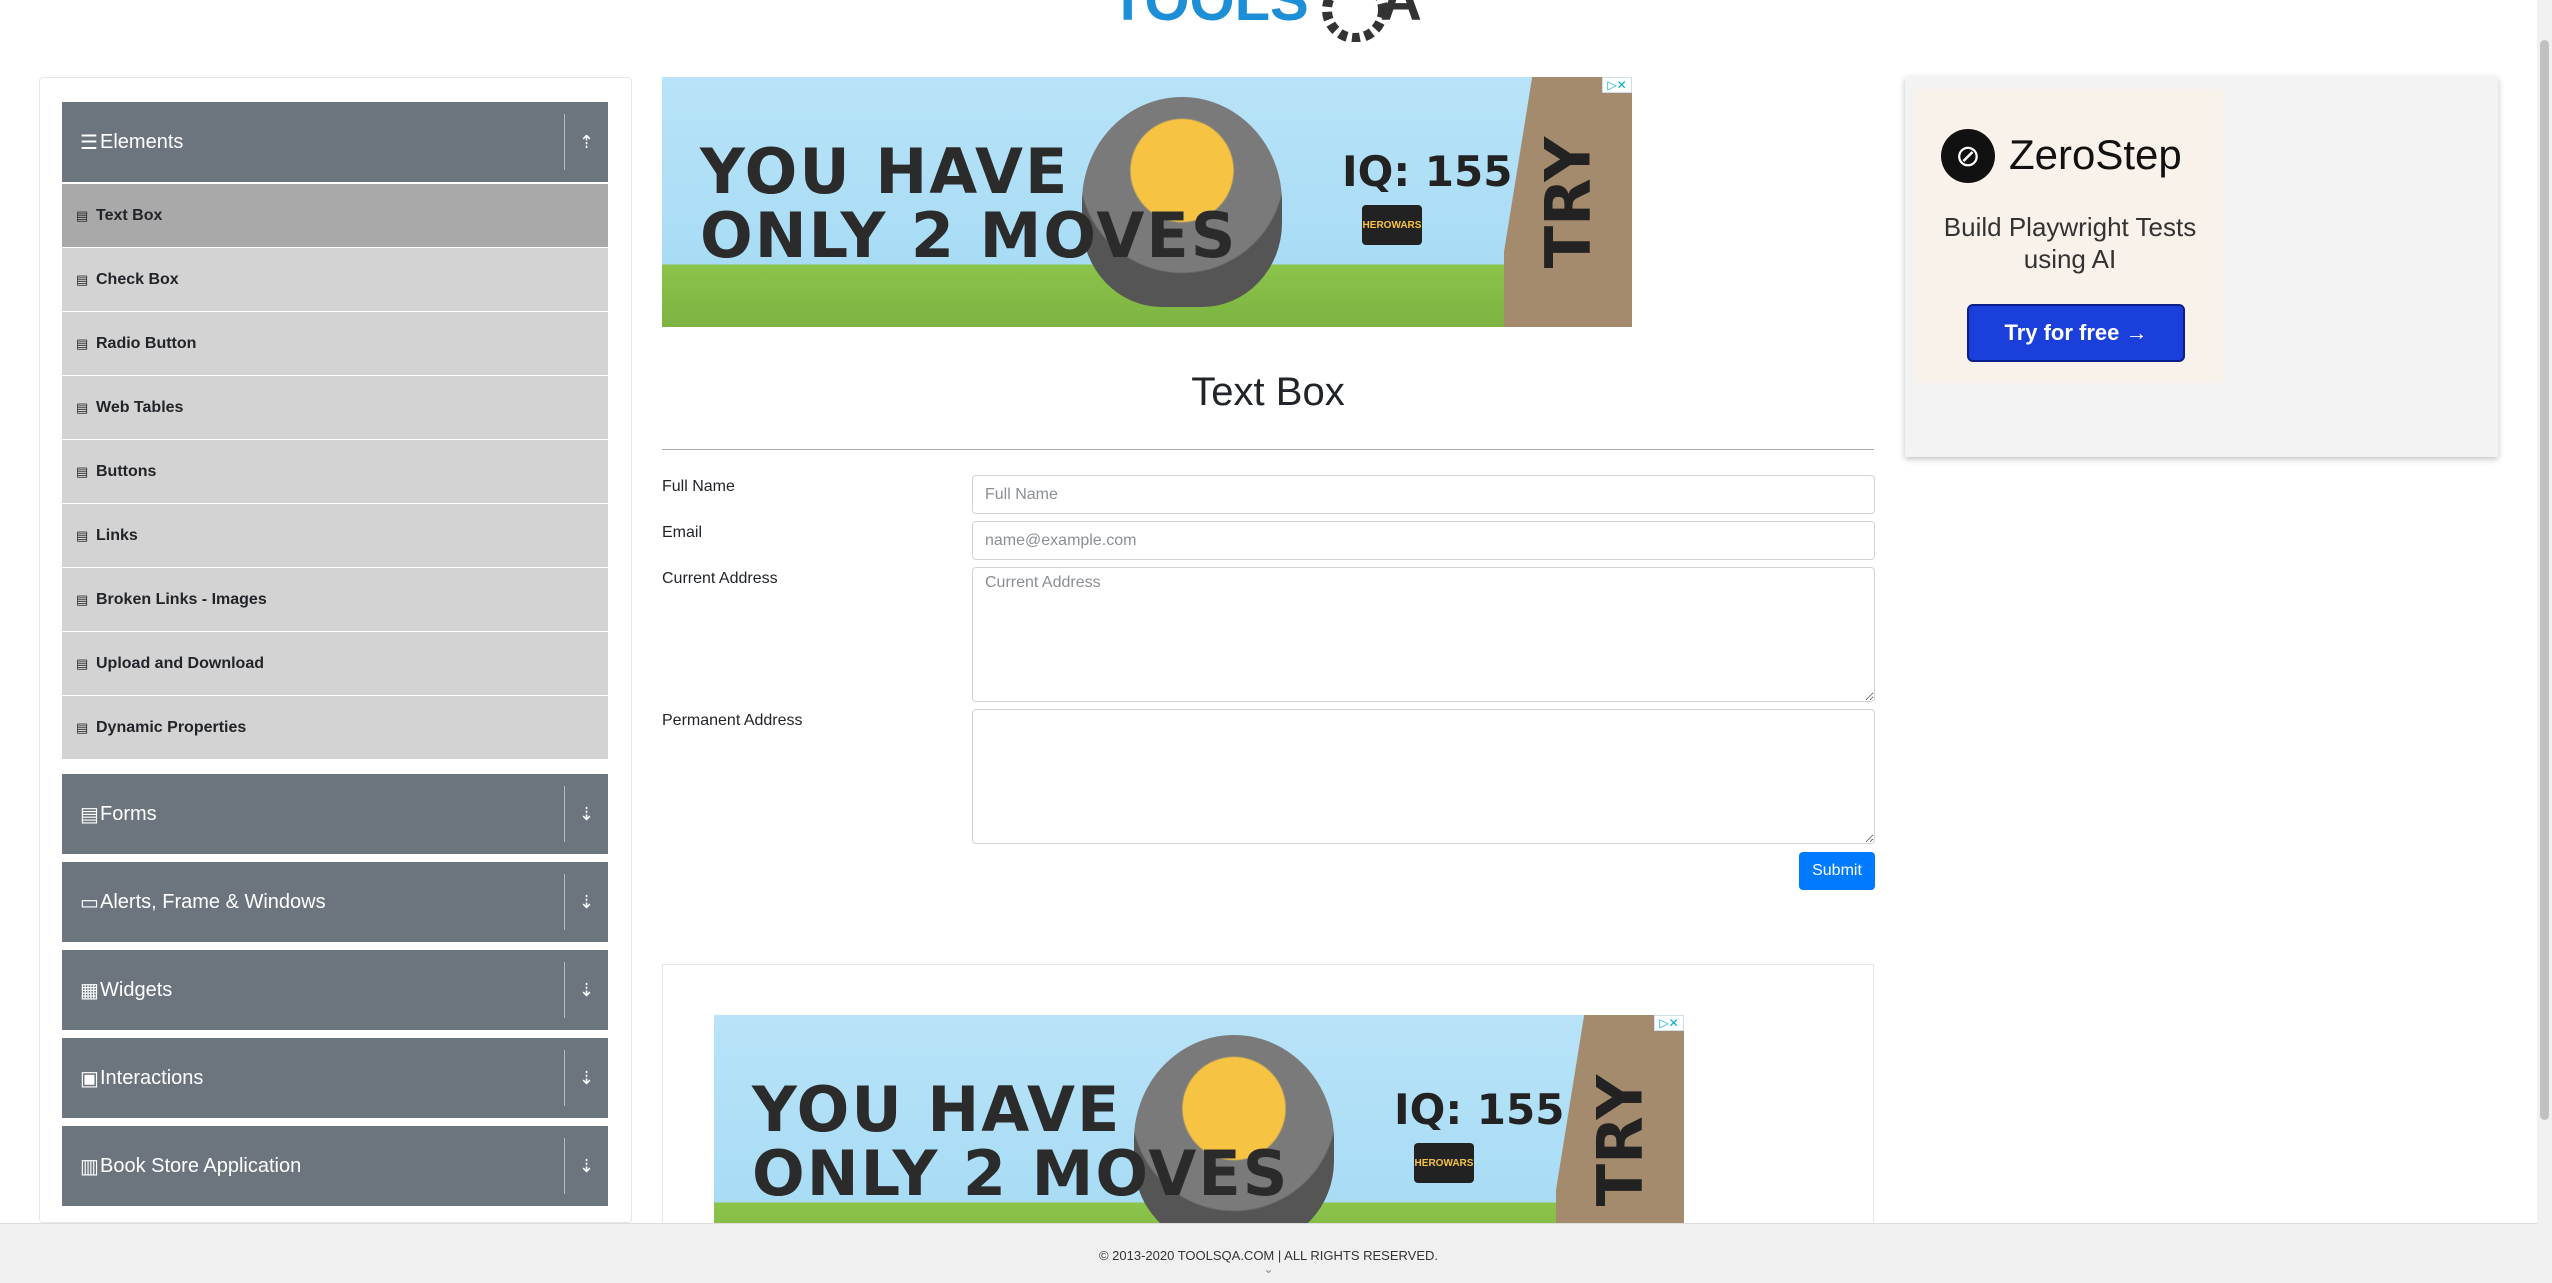 This screenshot has width=2552, height=1283. What do you see at coordinates (1837, 871) in the screenshot?
I see `submit-button: Submit` at bounding box center [1837, 871].